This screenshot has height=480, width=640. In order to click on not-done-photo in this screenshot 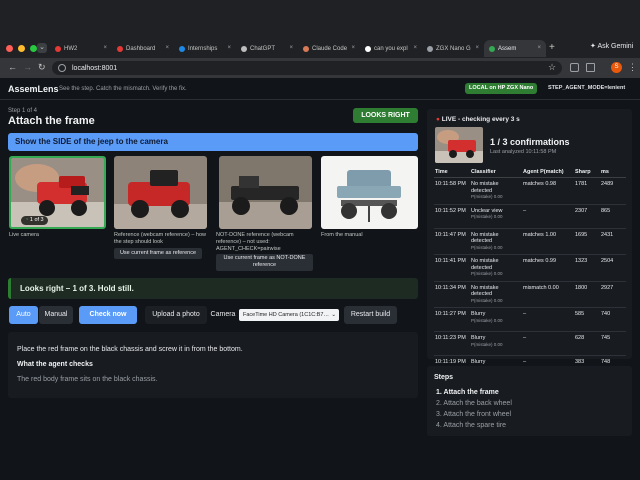, I will do `click(265, 192)`.